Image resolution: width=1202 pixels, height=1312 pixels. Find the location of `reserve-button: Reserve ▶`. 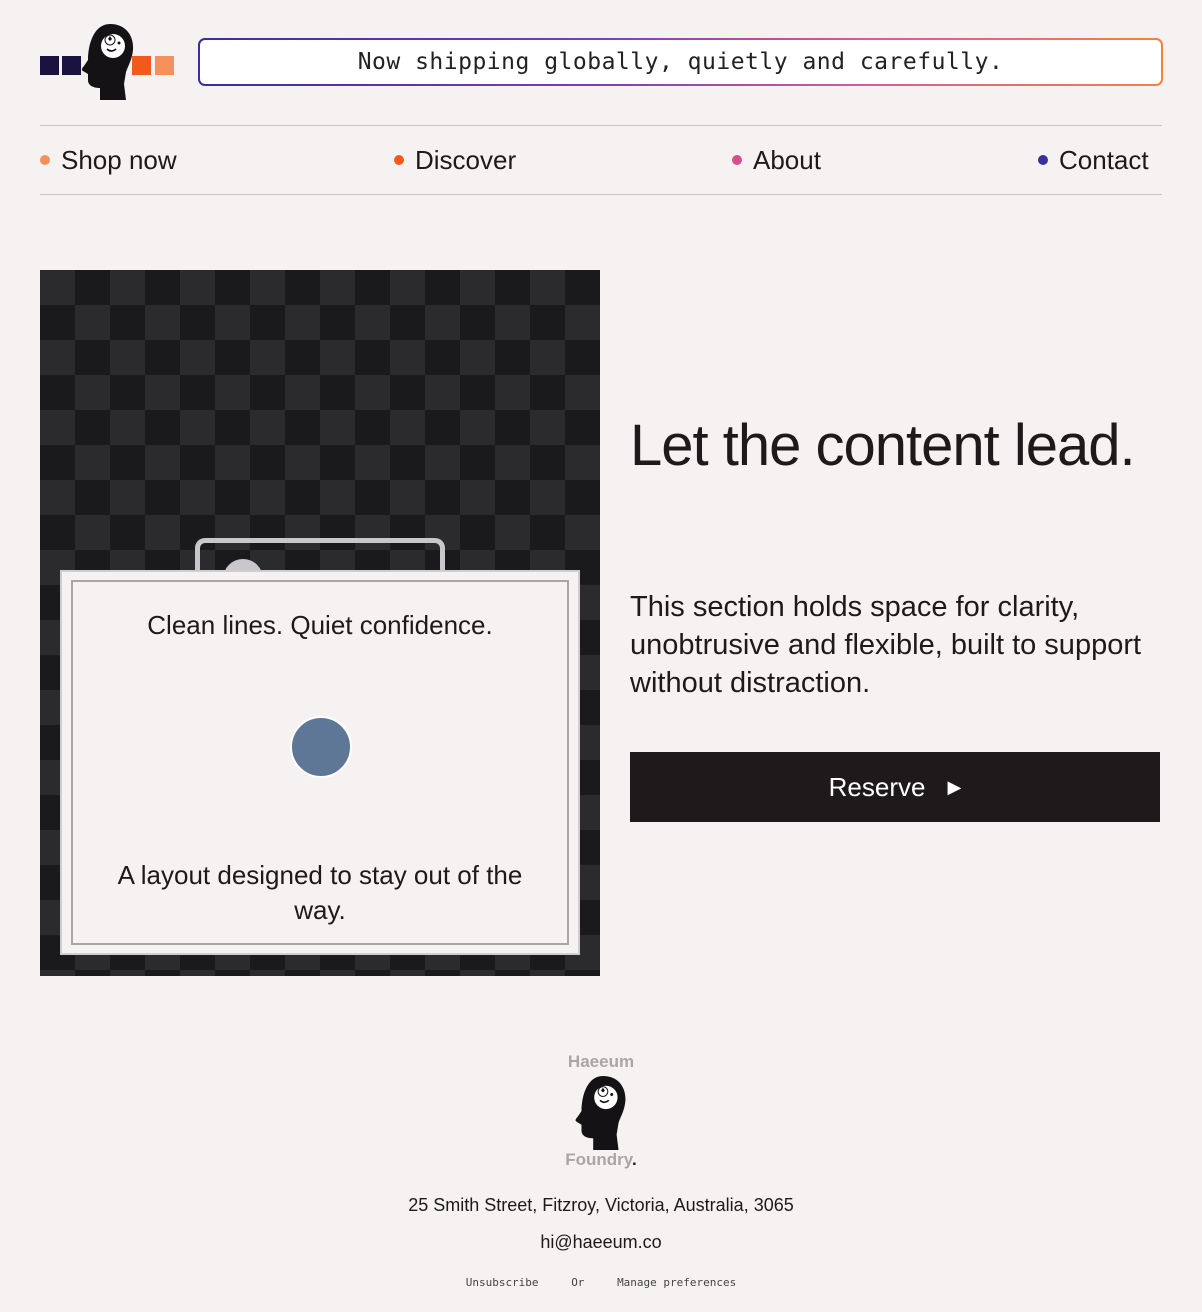

reserve-button: Reserve ▶ is located at coordinates (895, 787).